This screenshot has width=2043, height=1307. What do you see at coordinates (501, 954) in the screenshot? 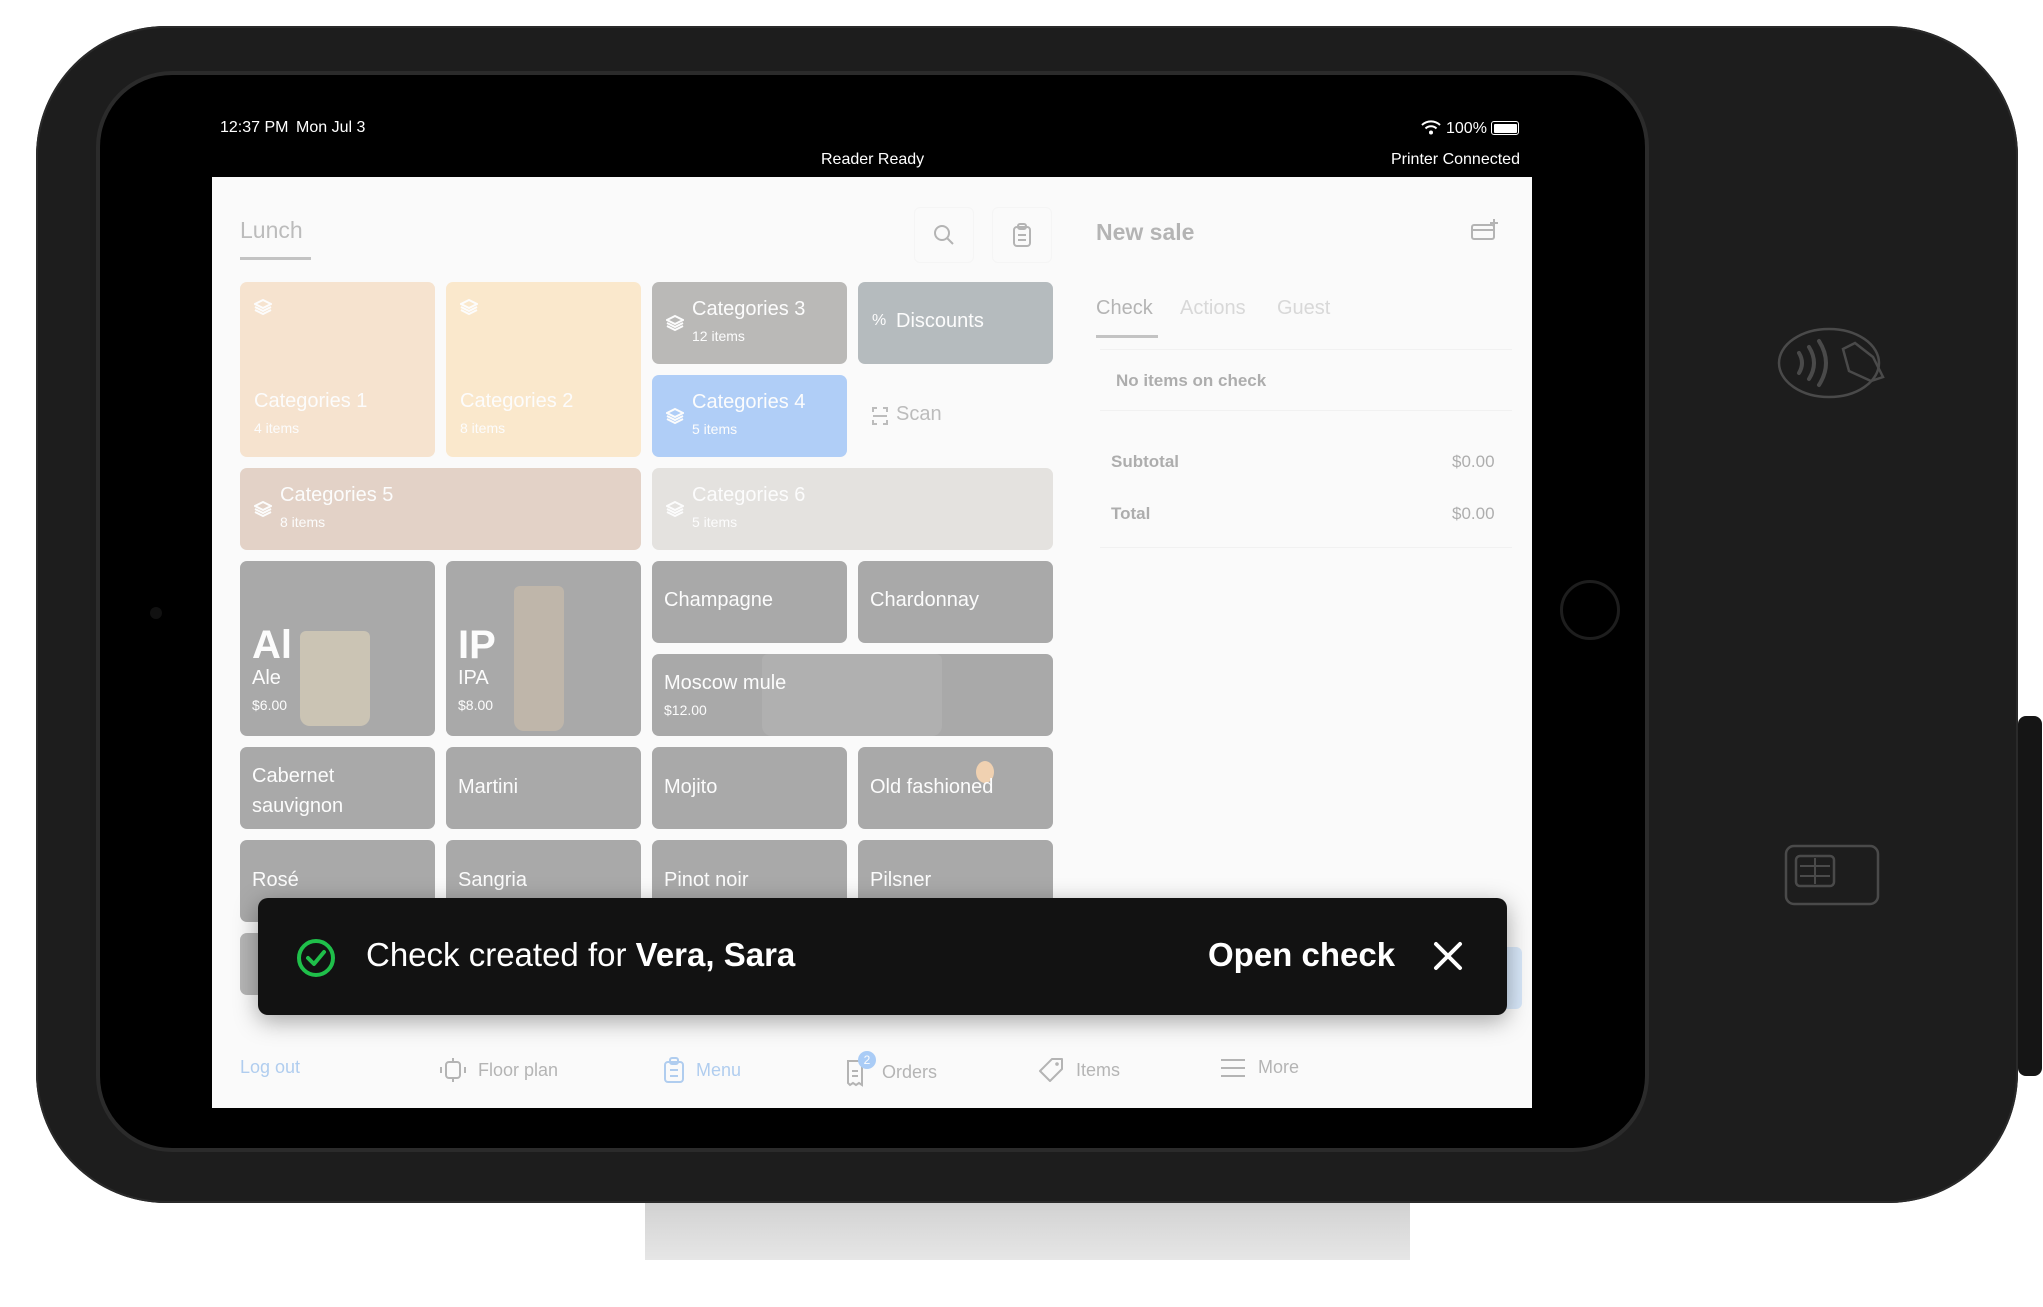
I see `toast-message-prefix: Check created for` at bounding box center [501, 954].